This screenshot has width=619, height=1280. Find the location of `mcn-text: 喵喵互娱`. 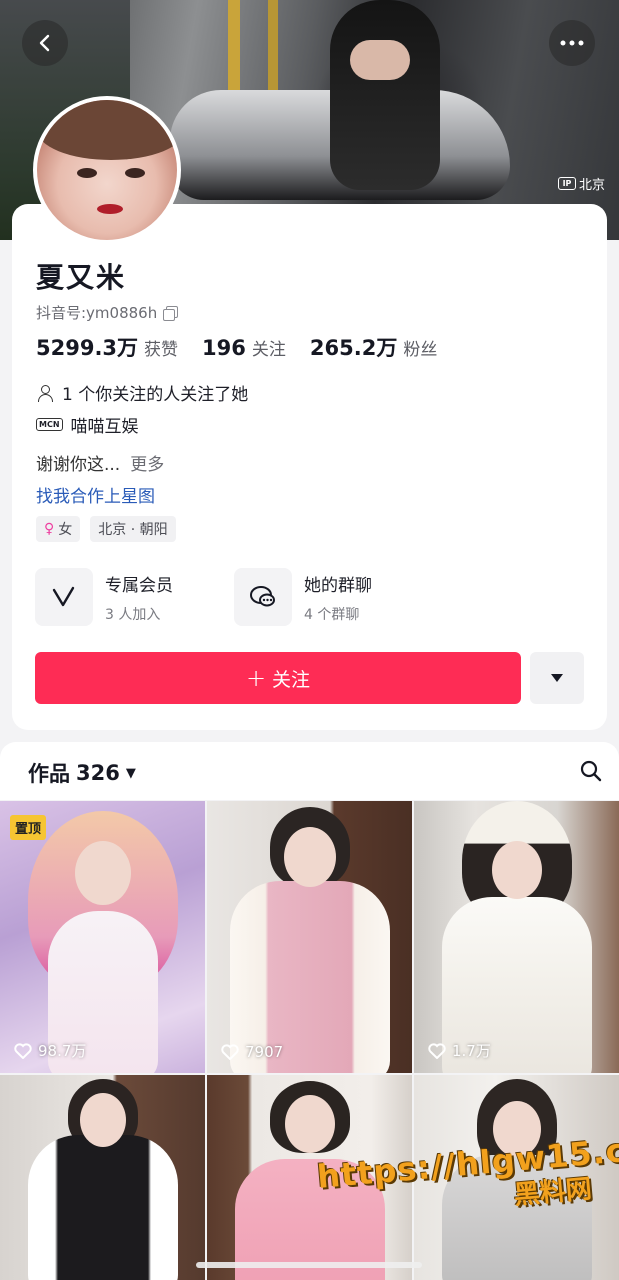

mcn-text: 喵喵互娱 is located at coordinates (104, 427).